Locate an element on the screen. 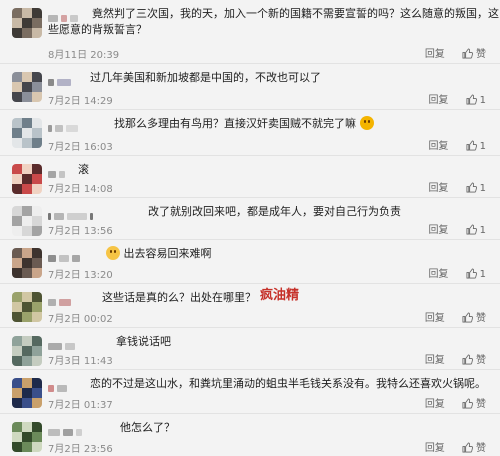 The width and height of the screenshot is (500, 456). comment-time: 7月2日 13:56 is located at coordinates (80, 231).